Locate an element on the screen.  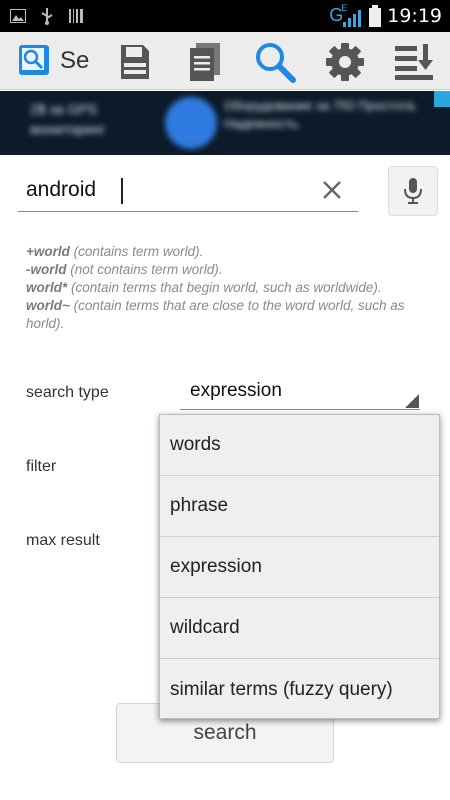
dropdown-option-expression: expression is located at coordinates (299, 567).